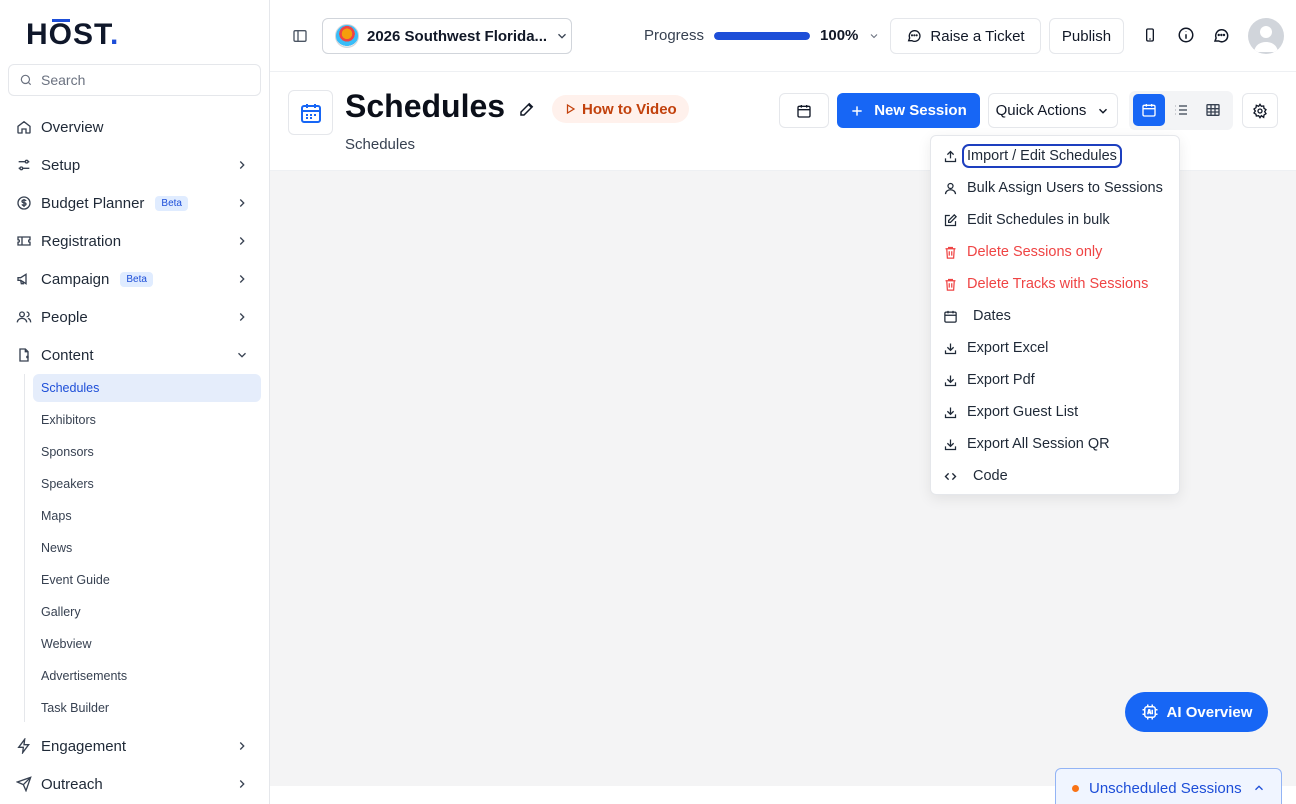 The height and width of the screenshot is (804, 1296). I want to click on dollar-icon, so click(24, 203).